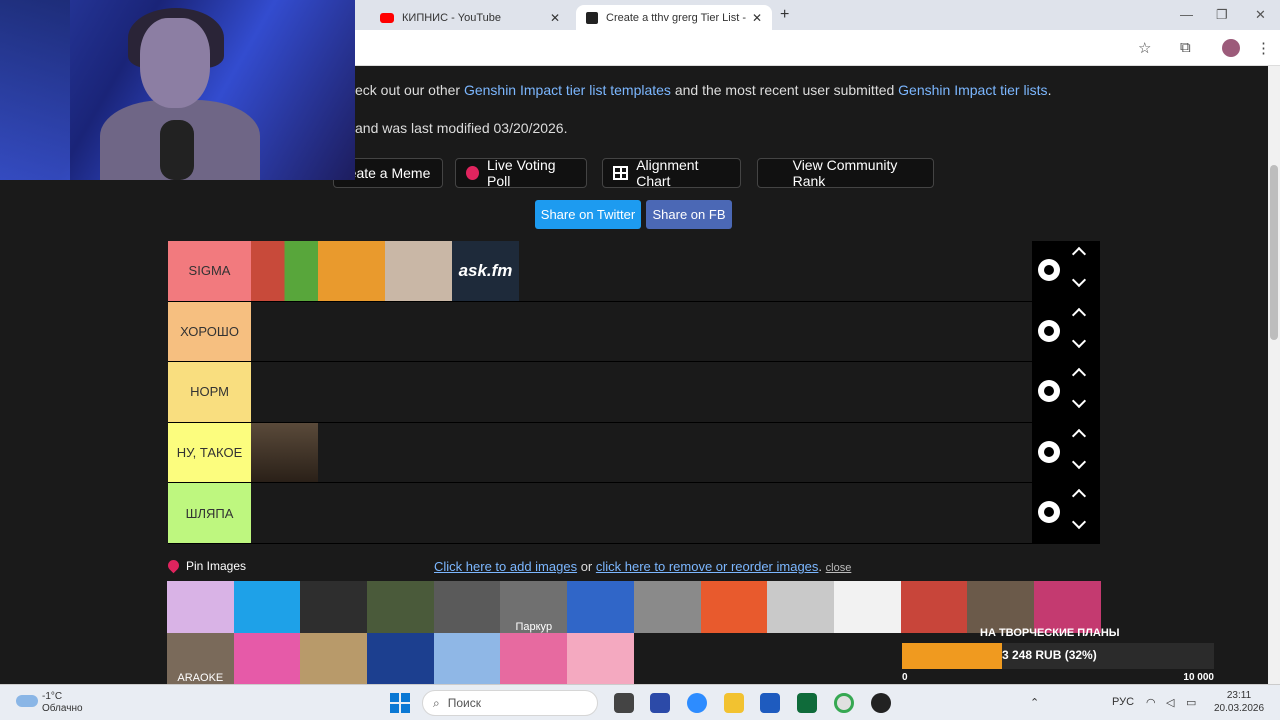 The image size is (1280, 720). What do you see at coordinates (567, 90) in the screenshot?
I see `genshin-templates-link: Genshin Impact tier list templates` at bounding box center [567, 90].